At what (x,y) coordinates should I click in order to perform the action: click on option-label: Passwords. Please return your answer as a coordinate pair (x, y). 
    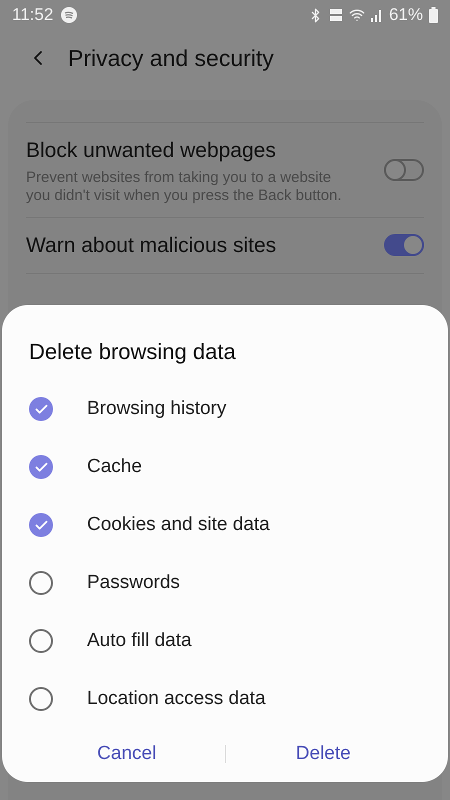
    Looking at the image, I should click on (133, 583).